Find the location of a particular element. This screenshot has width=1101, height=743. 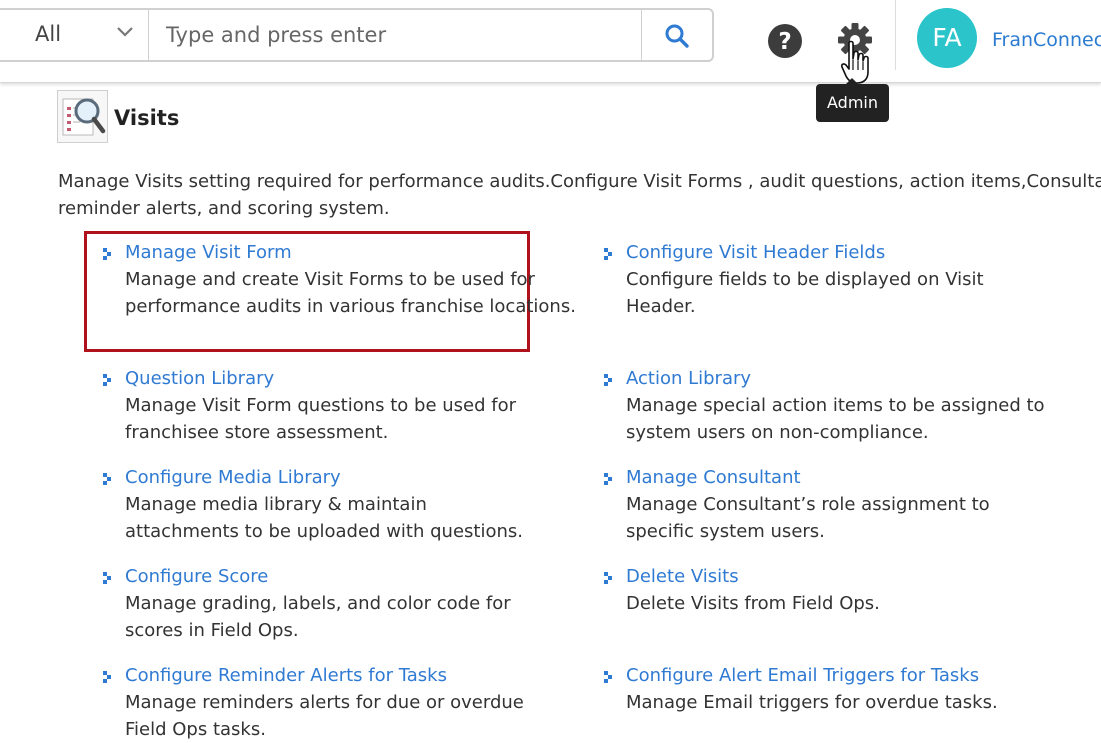

visits-section-icon is located at coordinates (82, 116).